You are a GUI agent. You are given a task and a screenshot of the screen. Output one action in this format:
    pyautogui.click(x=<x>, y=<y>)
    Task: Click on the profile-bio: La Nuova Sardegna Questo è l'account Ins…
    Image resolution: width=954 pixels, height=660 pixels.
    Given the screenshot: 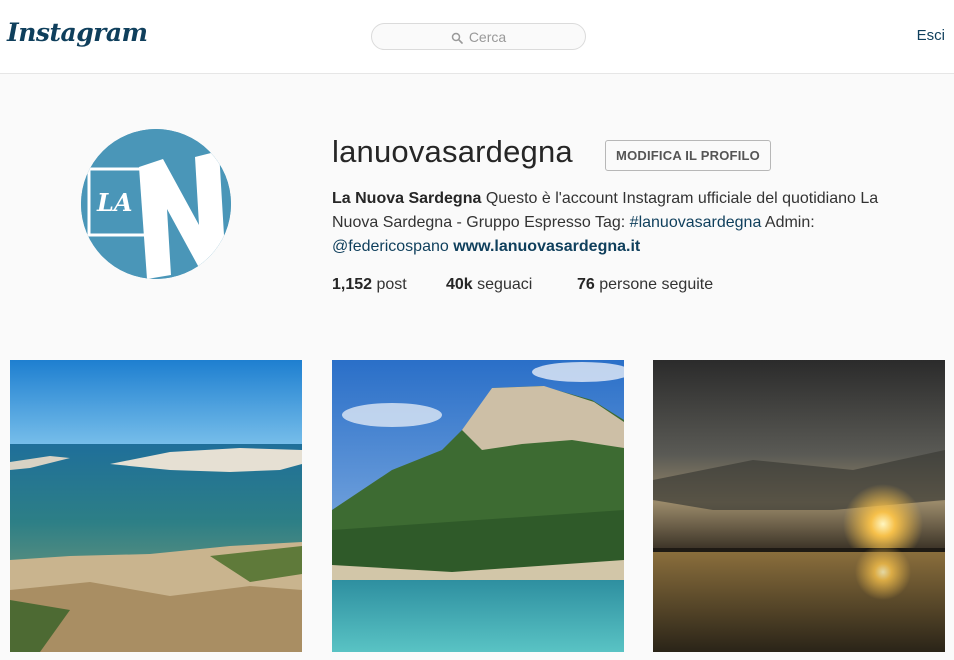 What is the action you would take?
    pyautogui.click(x=622, y=223)
    